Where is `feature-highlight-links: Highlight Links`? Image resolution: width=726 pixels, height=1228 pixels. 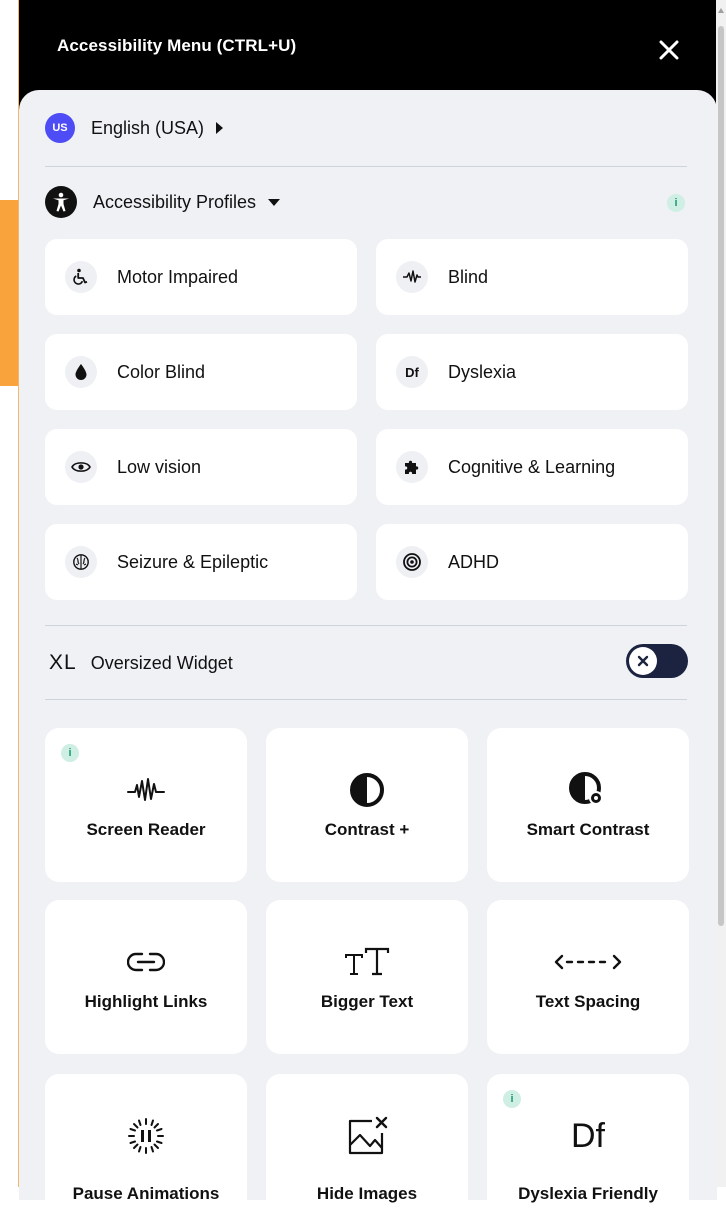
feature-highlight-links: Highlight Links is located at coordinates (146, 977).